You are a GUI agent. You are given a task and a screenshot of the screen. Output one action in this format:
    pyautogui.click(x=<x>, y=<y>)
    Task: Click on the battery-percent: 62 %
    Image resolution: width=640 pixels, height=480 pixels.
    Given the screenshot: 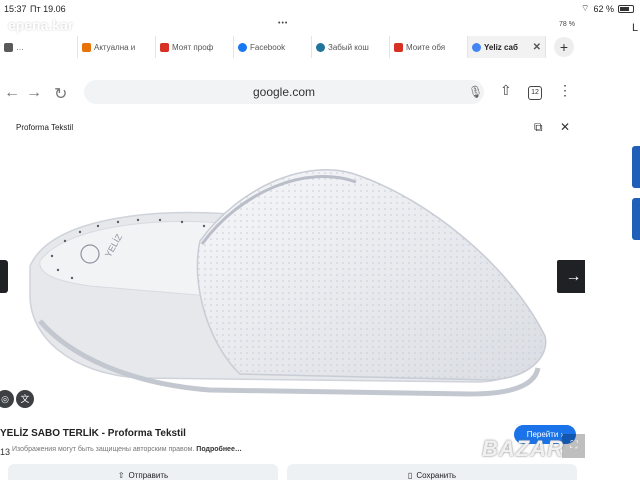 What is the action you would take?
    pyautogui.click(x=603, y=8)
    